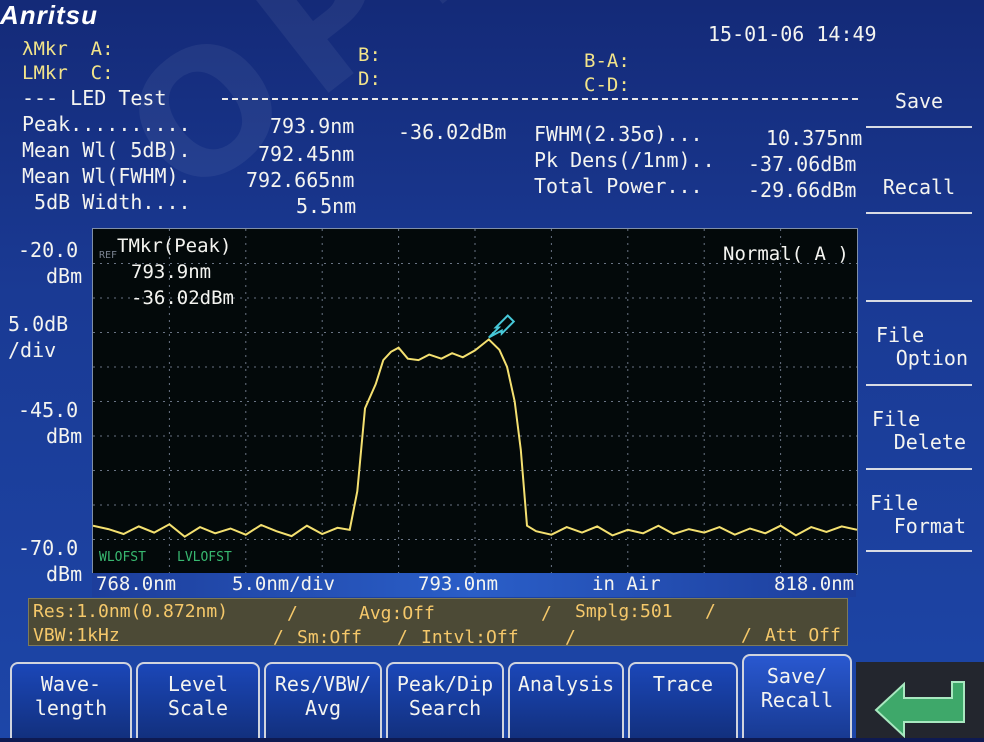  What do you see at coordinates (38, 324) in the screenshot?
I see `y-scale-label: 5.0dB` at bounding box center [38, 324].